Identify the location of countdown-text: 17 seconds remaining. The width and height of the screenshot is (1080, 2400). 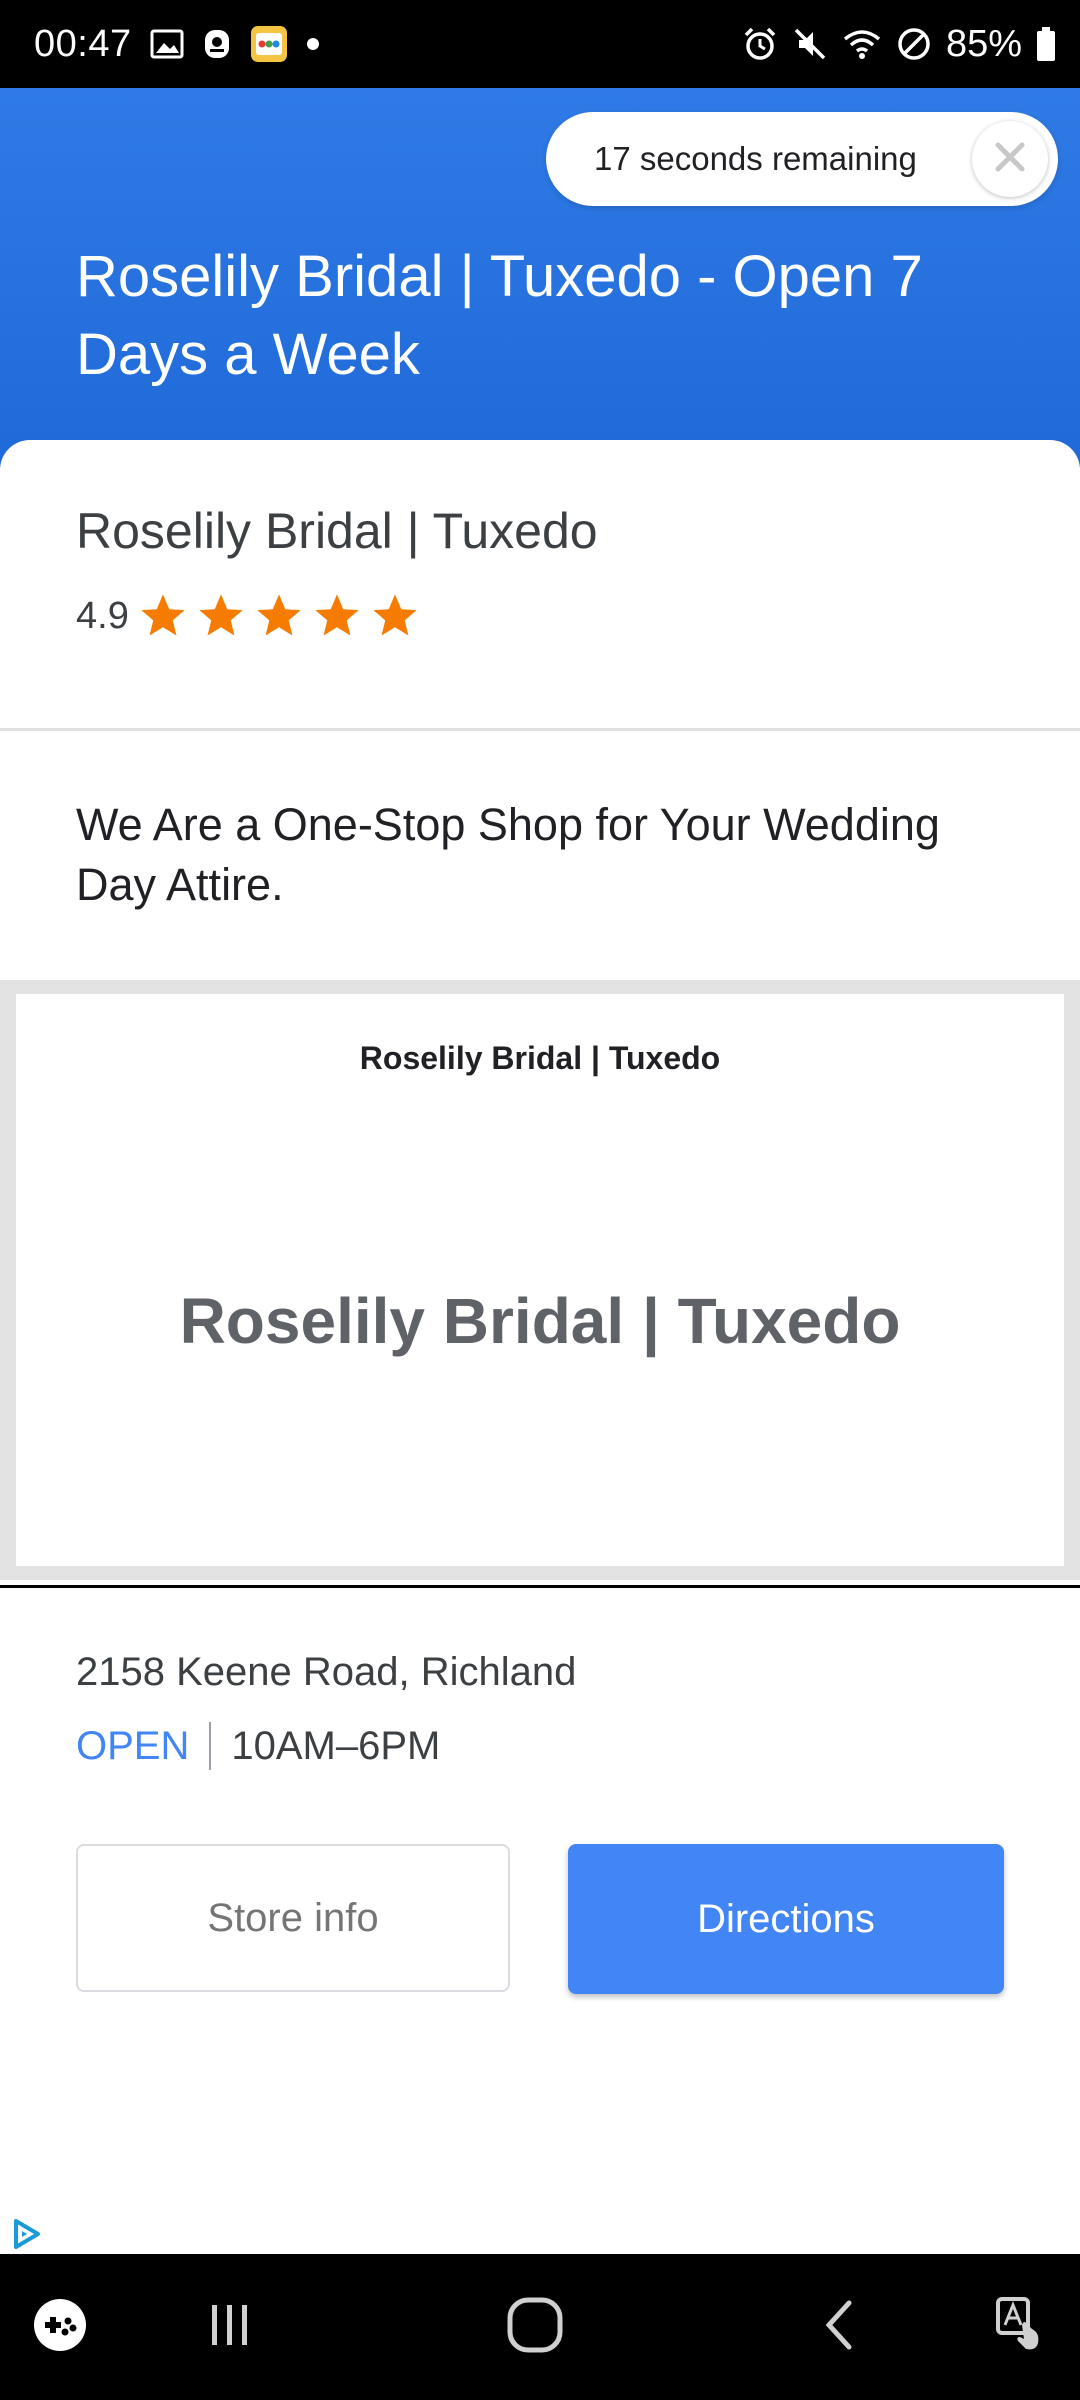
(755, 158).